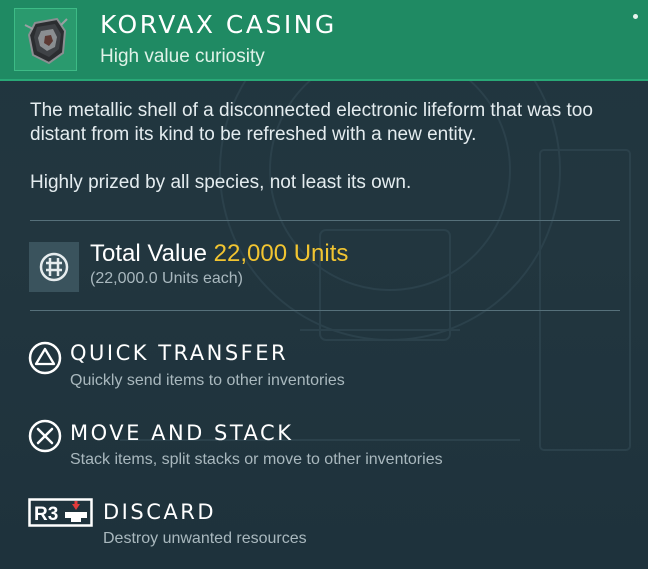 Image resolution: width=648 pixels, height=569 pixels. Describe the element at coordinates (182, 56) in the screenshot. I see `item-subtitle: High value curiosity` at that location.